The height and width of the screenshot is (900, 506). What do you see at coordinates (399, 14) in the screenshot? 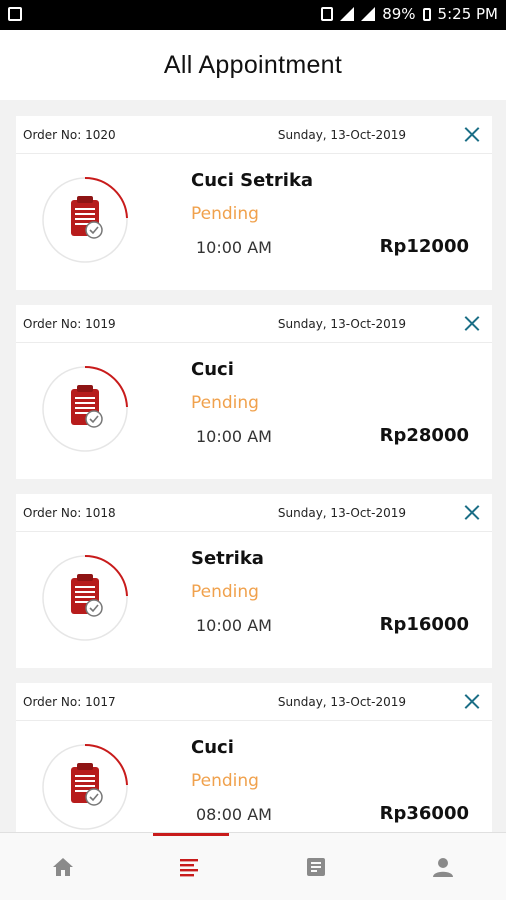
I see `battery-percent: 89%` at bounding box center [399, 14].